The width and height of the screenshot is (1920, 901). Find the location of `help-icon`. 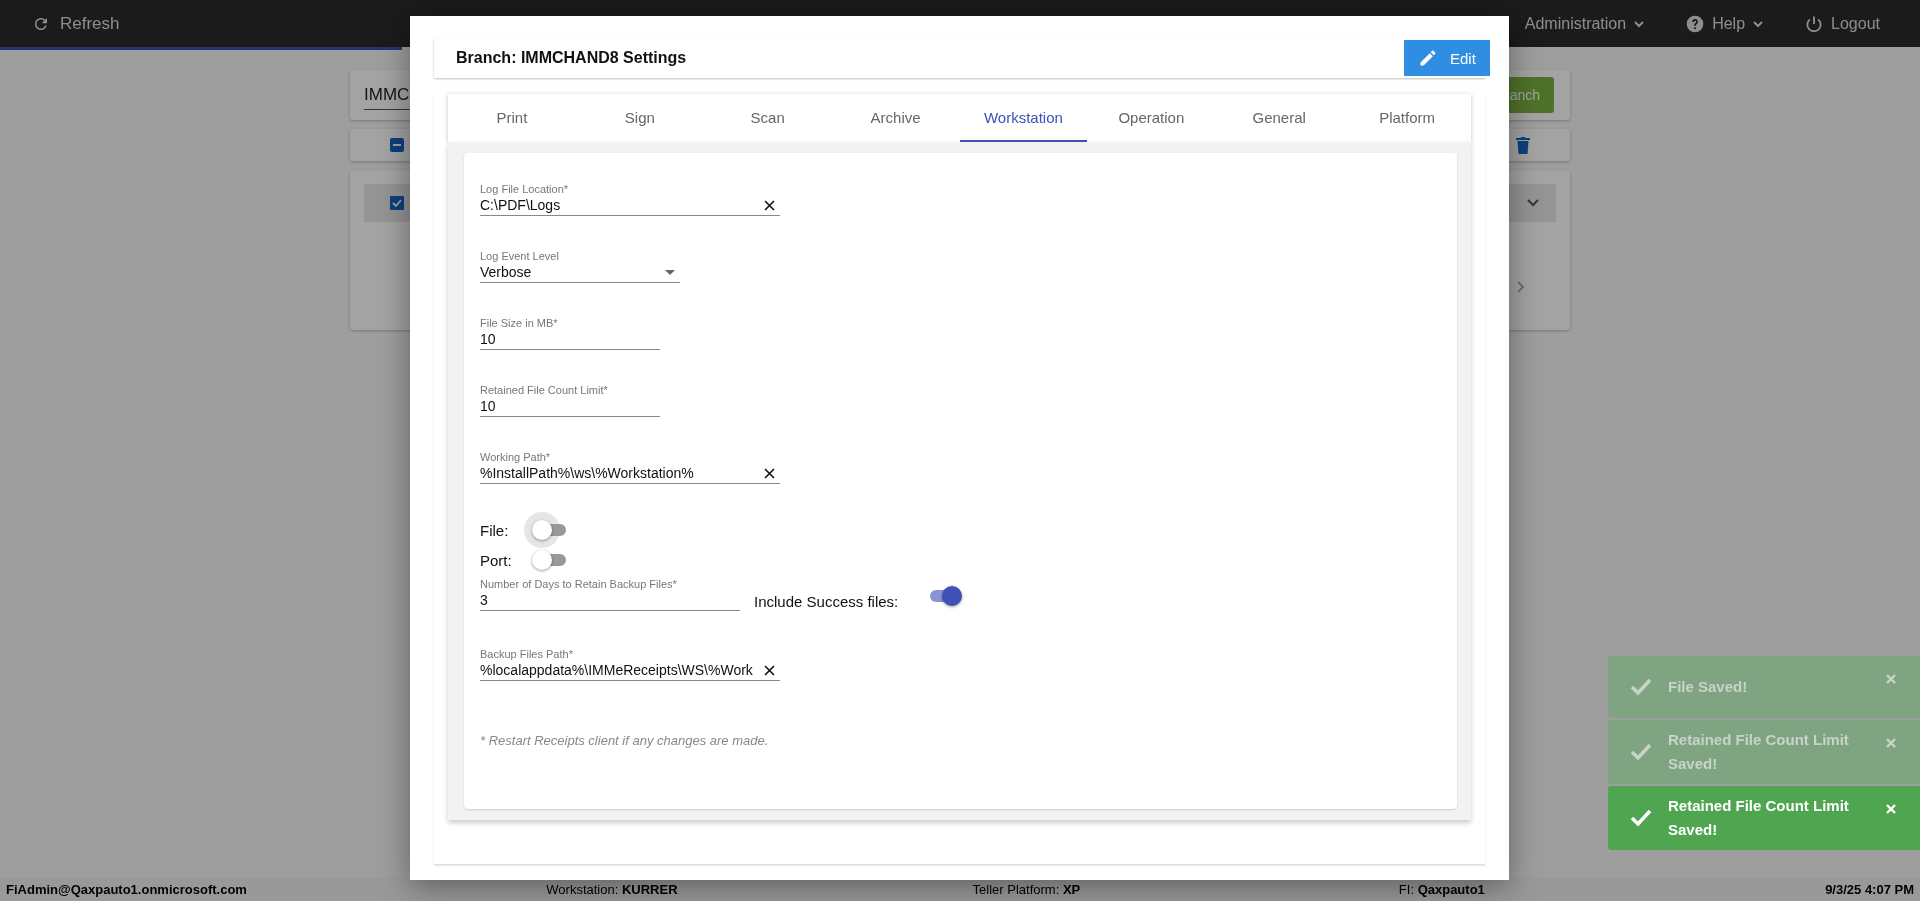

help-icon is located at coordinates (1695, 23).